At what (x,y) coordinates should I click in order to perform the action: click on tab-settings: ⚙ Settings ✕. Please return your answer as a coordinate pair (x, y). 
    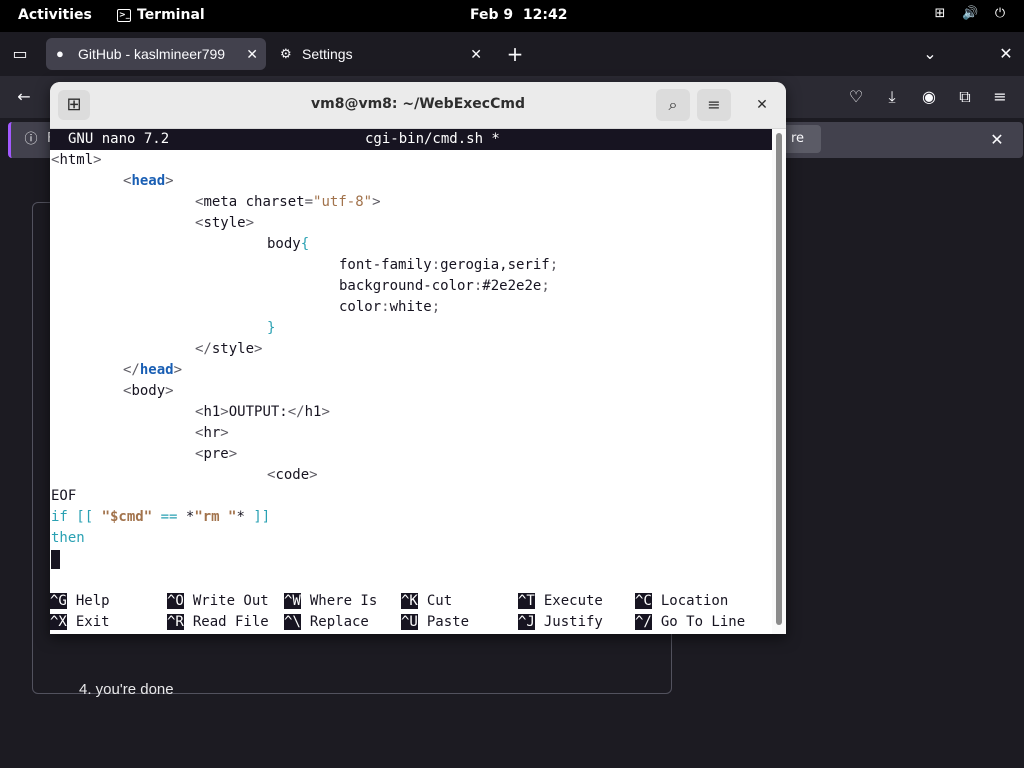
    Looking at the image, I should click on (380, 54).